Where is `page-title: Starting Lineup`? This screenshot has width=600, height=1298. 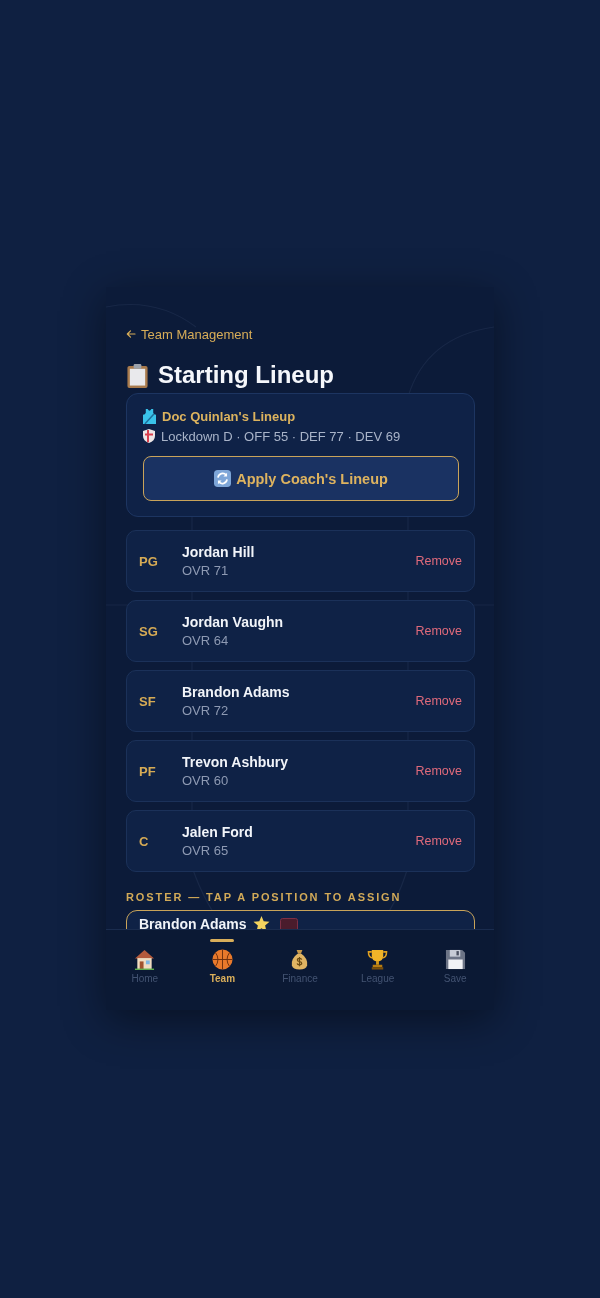
page-title: Starting Lineup is located at coordinates (246, 375).